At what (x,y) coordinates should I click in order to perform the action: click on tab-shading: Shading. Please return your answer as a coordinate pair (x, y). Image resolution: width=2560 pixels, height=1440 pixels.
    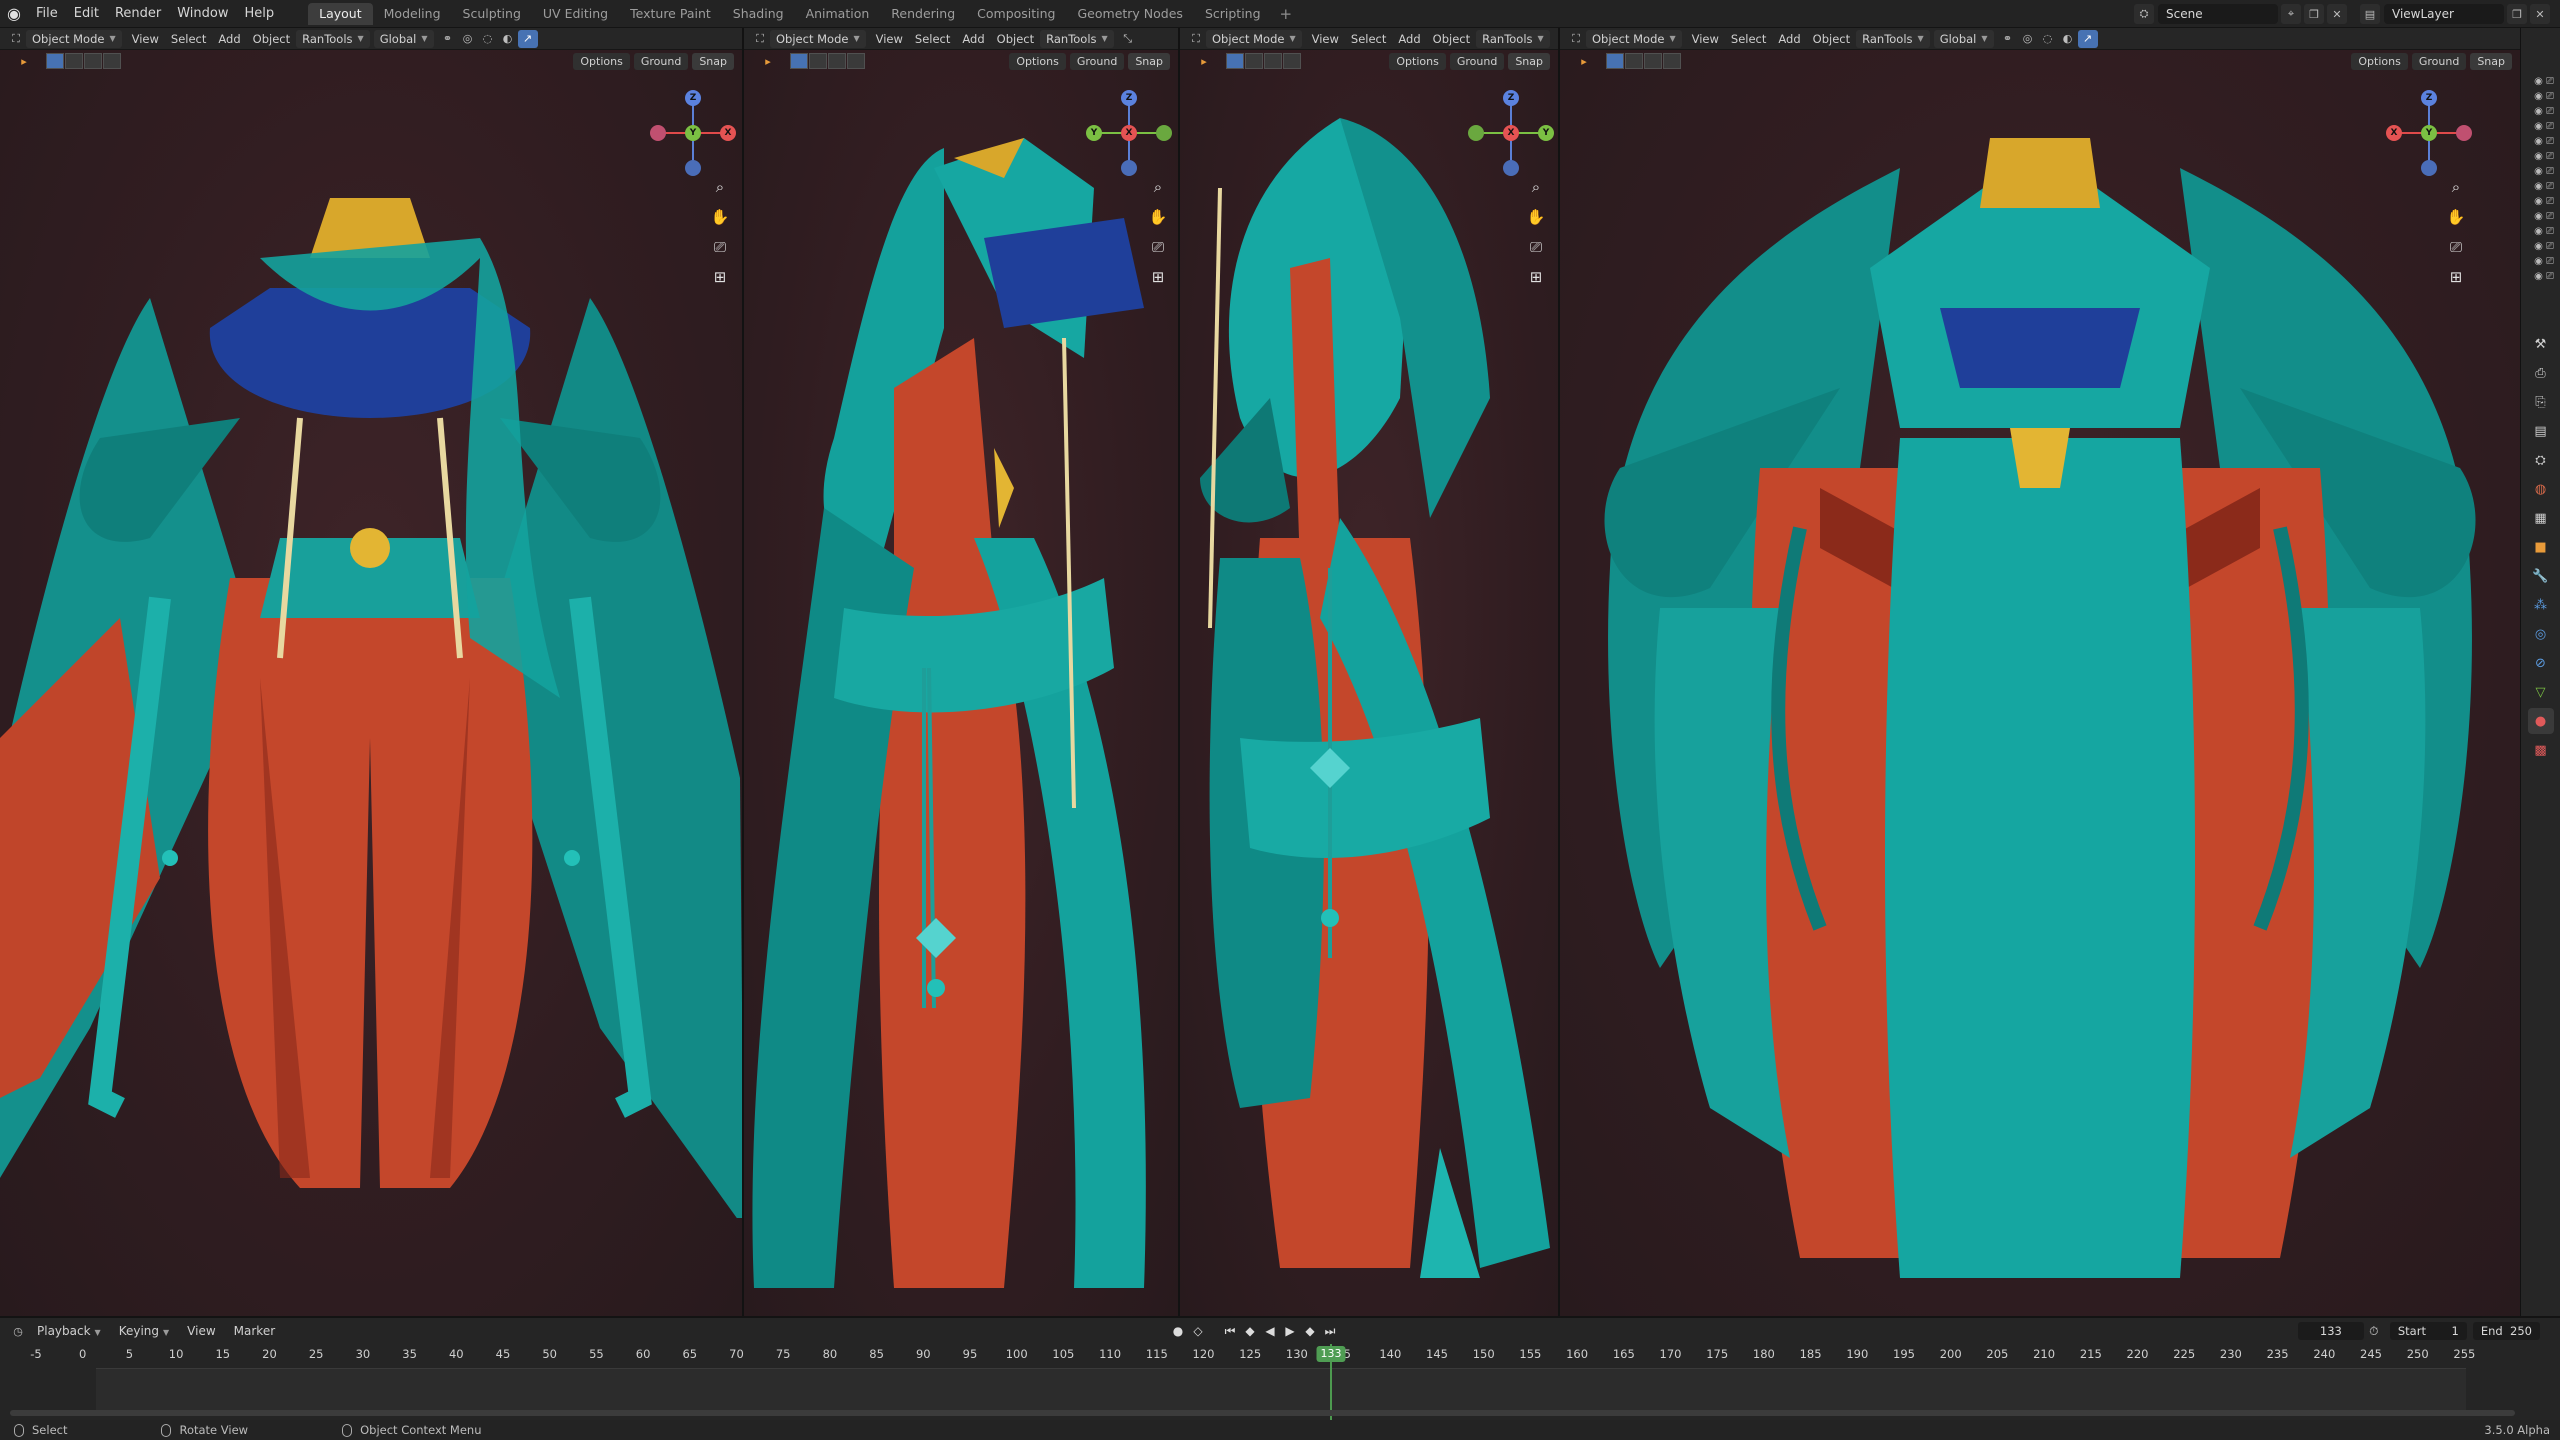
    Looking at the image, I should click on (758, 14).